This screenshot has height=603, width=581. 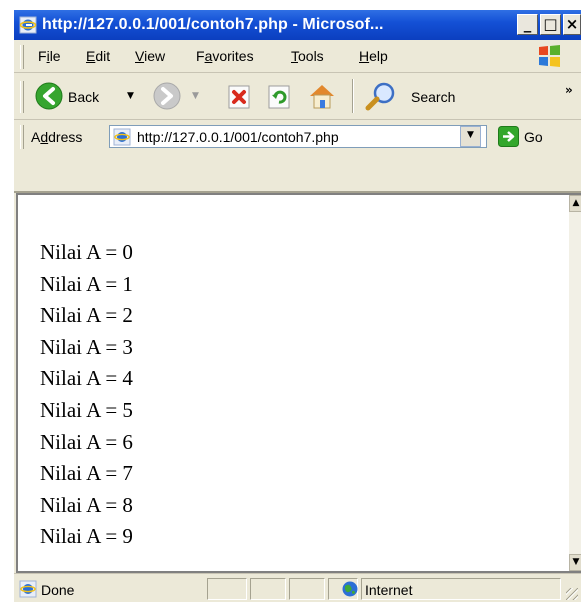 I want to click on menu-view: View, so click(x=150, y=56).